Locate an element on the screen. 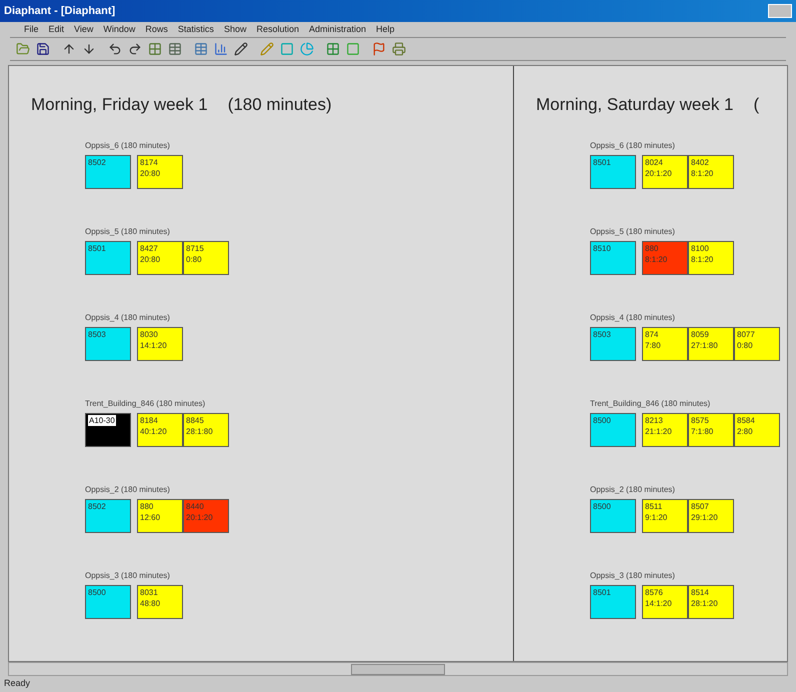 The width and height of the screenshot is (796, 692). booking-cell: 8507 29:1:20 is located at coordinates (711, 515).